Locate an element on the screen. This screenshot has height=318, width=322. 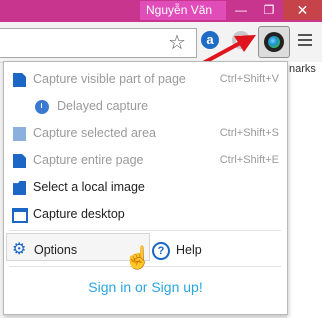
window-titlebar: Nguyễn Văn — ❐ ✕ is located at coordinates (161, 11).